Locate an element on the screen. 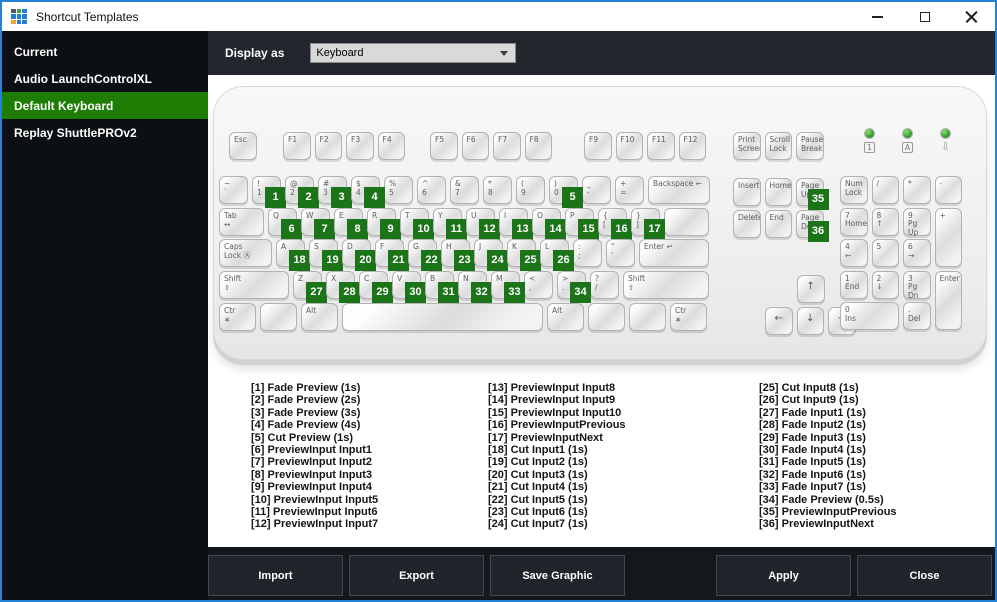 The image size is (997, 602). key-blank: * is located at coordinates (917, 190).